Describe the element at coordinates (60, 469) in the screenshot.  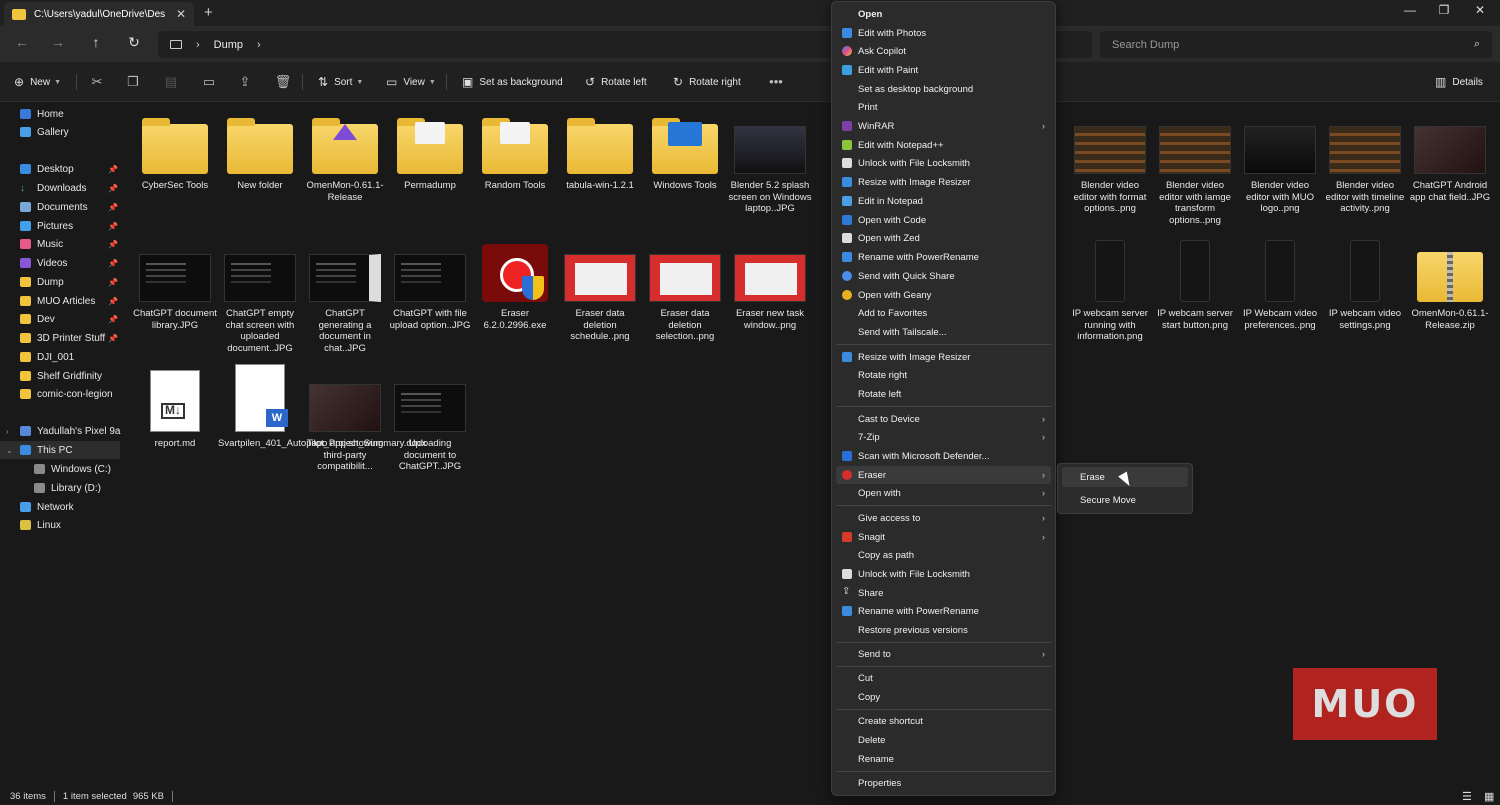
I see `sidebar-item-windows-c: Windows (C:)` at that location.